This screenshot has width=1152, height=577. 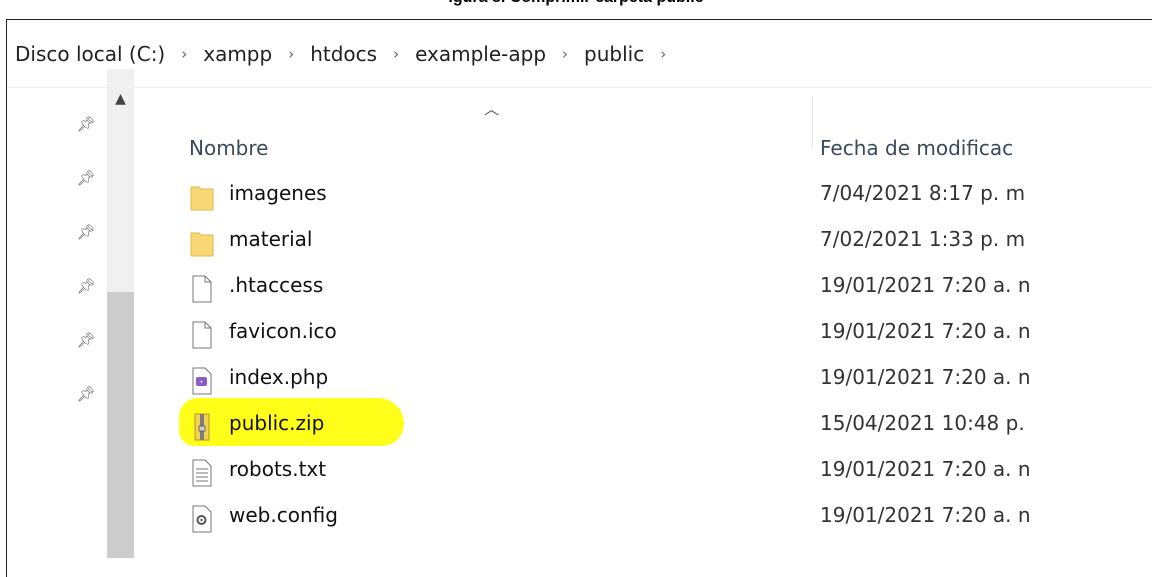 What do you see at coordinates (640, 241) in the screenshot?
I see `list-item: material 7/02/2021 1:33 p. m` at bounding box center [640, 241].